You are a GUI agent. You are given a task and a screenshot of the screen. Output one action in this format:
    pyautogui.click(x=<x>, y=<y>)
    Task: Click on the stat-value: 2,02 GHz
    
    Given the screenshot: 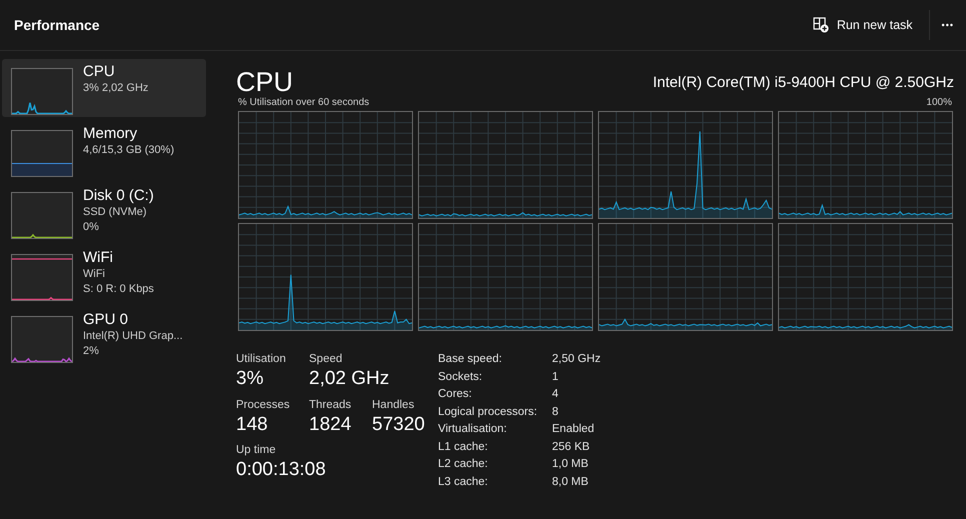 What is the action you would take?
    pyautogui.click(x=349, y=379)
    